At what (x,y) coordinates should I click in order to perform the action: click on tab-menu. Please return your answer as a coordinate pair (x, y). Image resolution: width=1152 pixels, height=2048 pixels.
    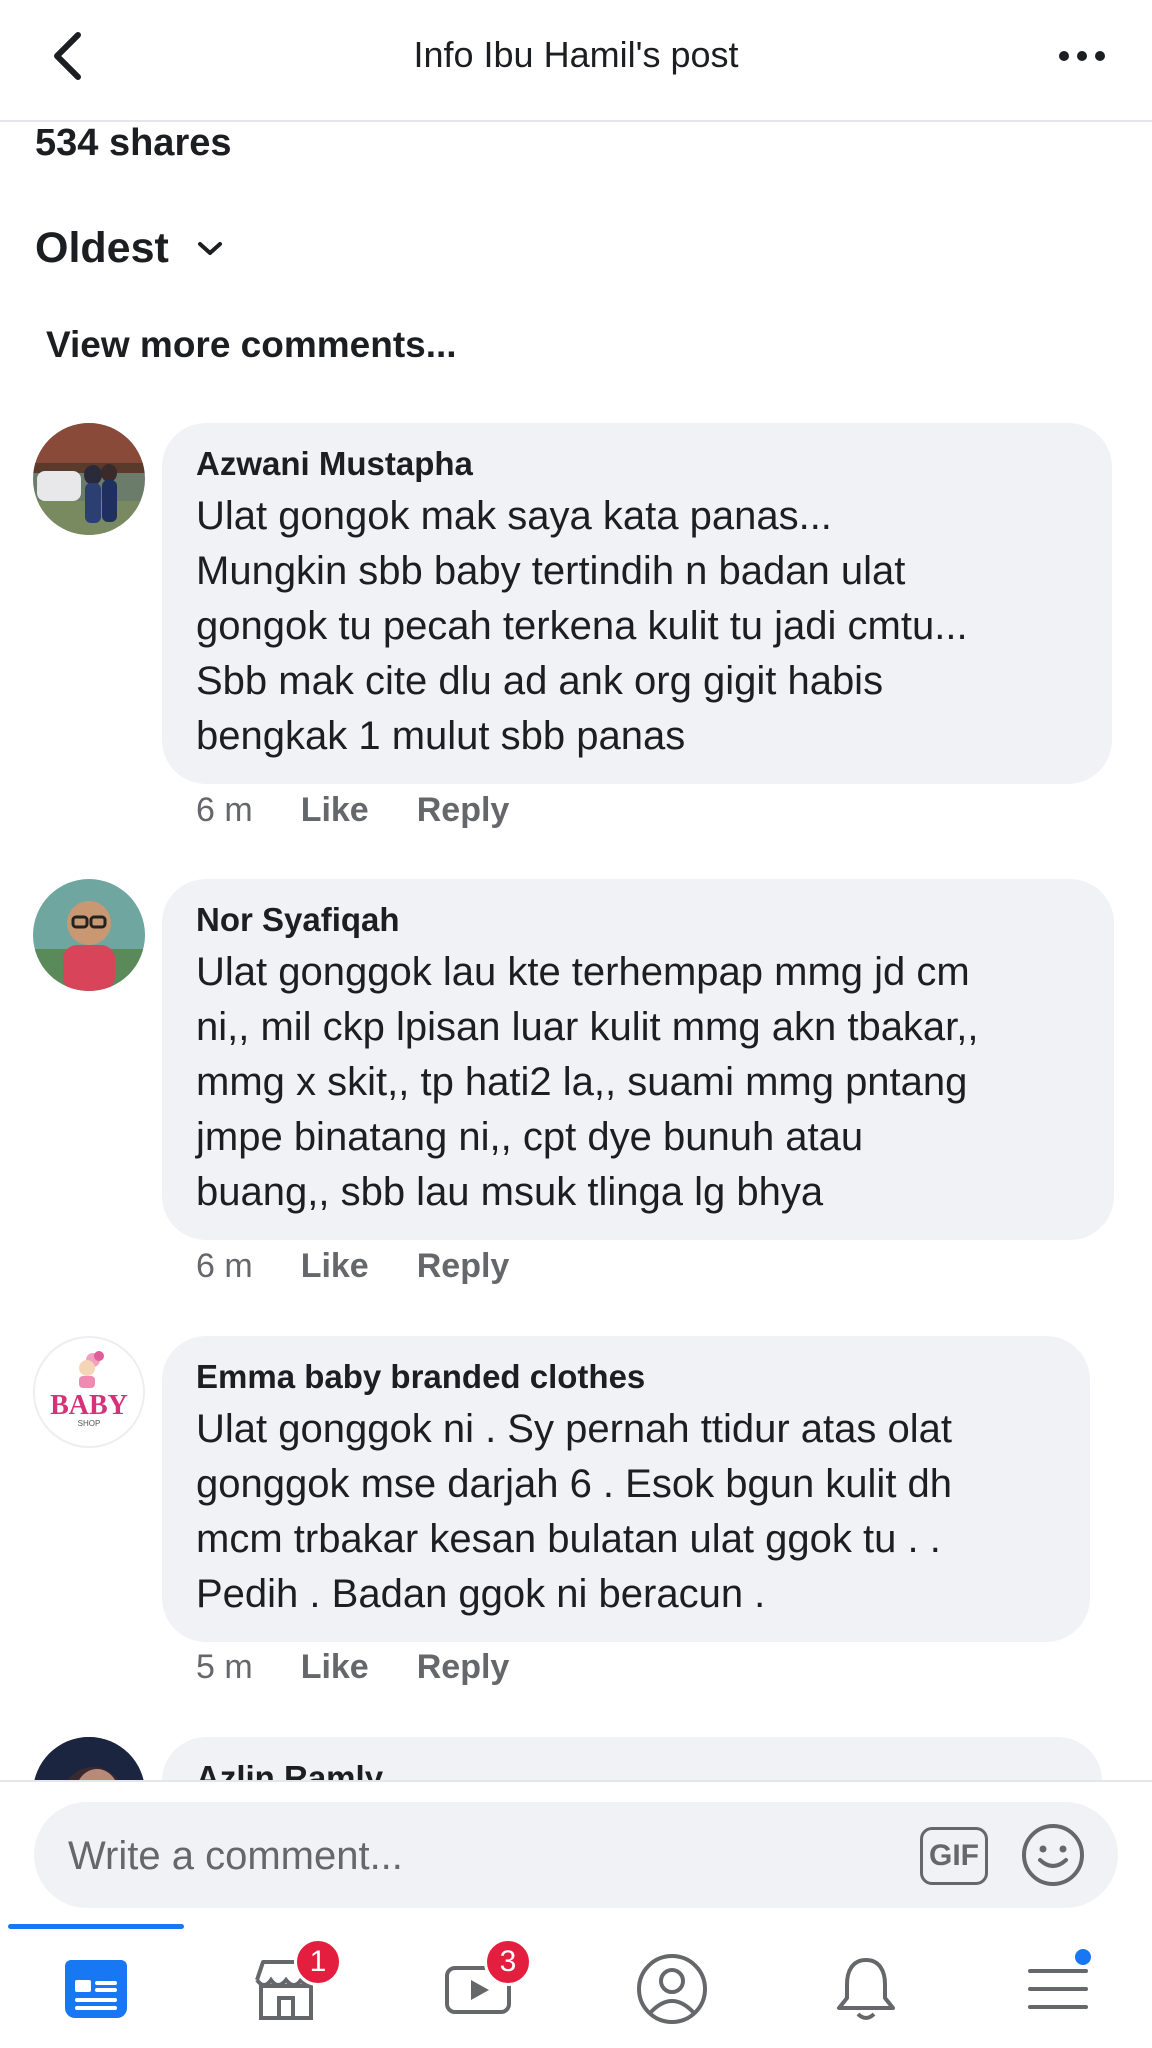
    Looking at the image, I should click on (1058, 1989).